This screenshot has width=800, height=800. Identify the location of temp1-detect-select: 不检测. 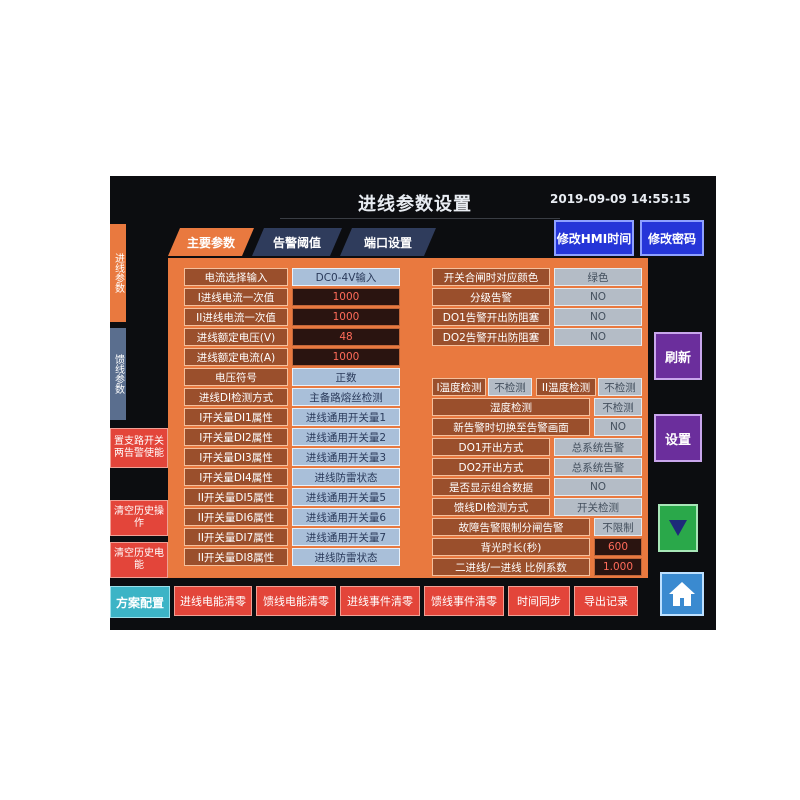
(510, 387).